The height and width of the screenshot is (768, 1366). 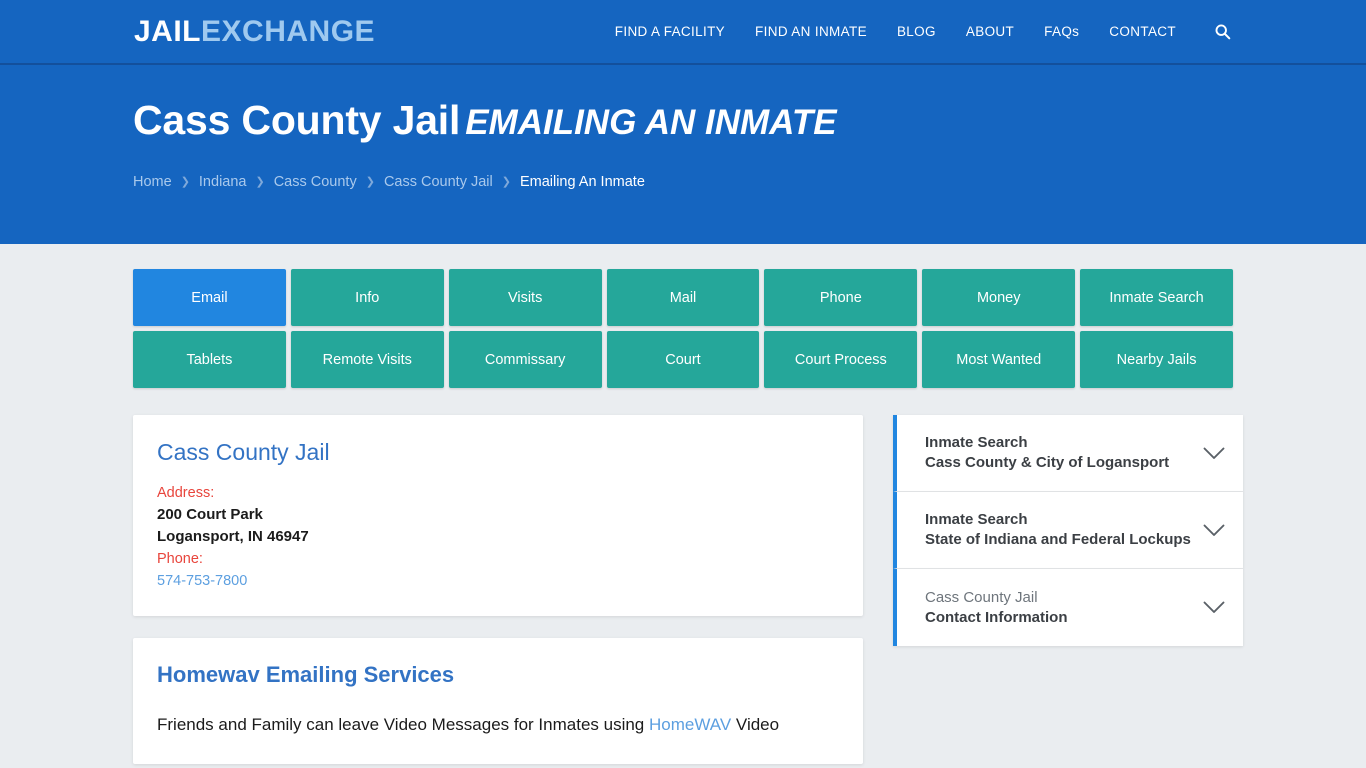 I want to click on nav-item-contact: CONTACT, so click(x=1142, y=31).